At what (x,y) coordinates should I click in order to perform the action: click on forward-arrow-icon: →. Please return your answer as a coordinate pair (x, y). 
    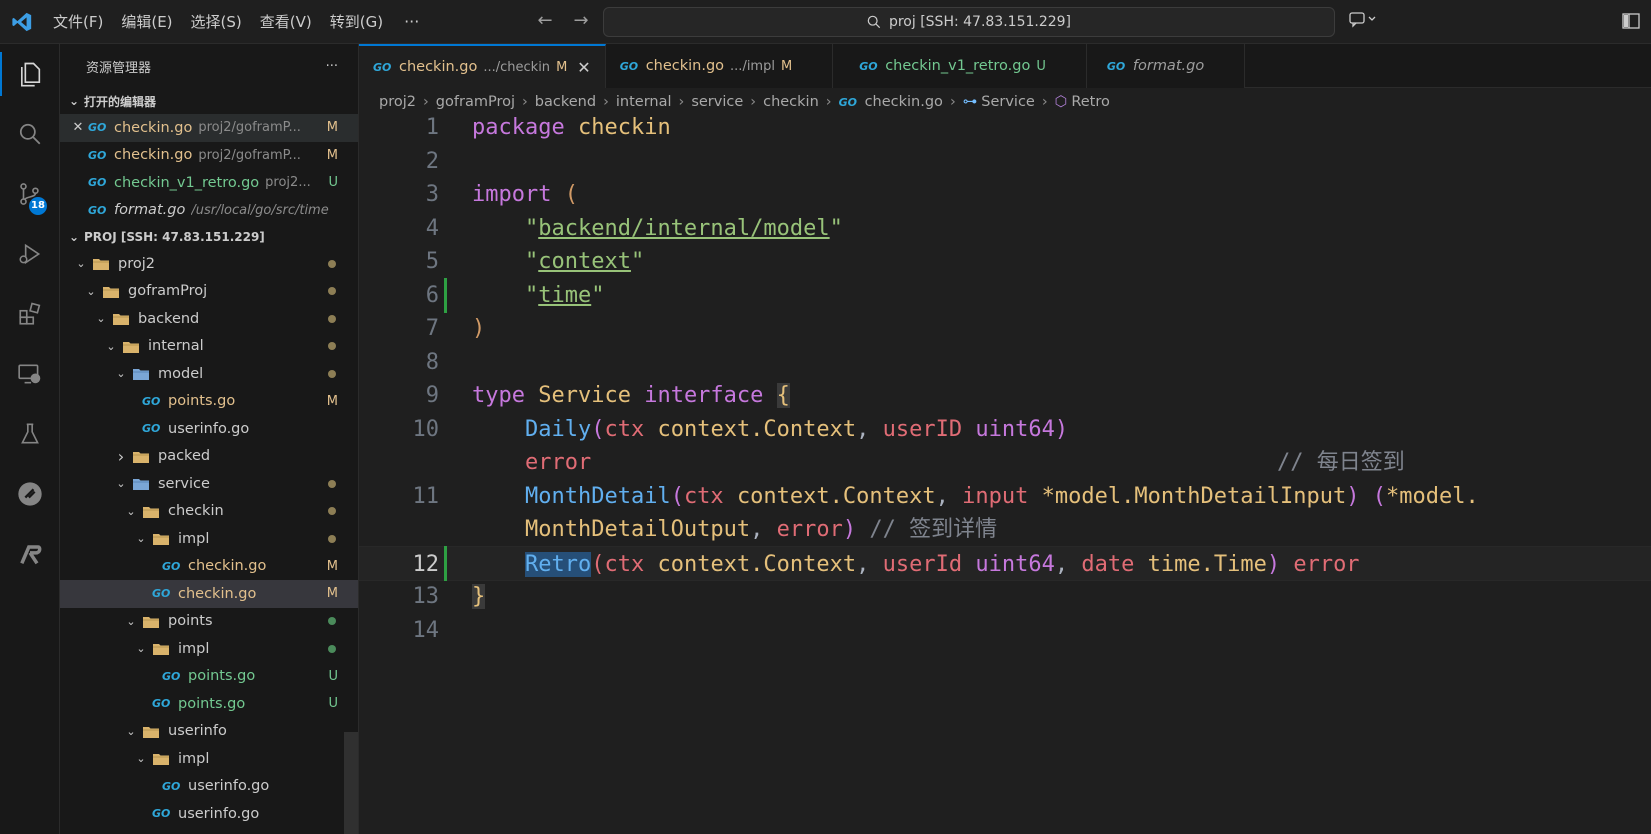
    Looking at the image, I should click on (581, 20).